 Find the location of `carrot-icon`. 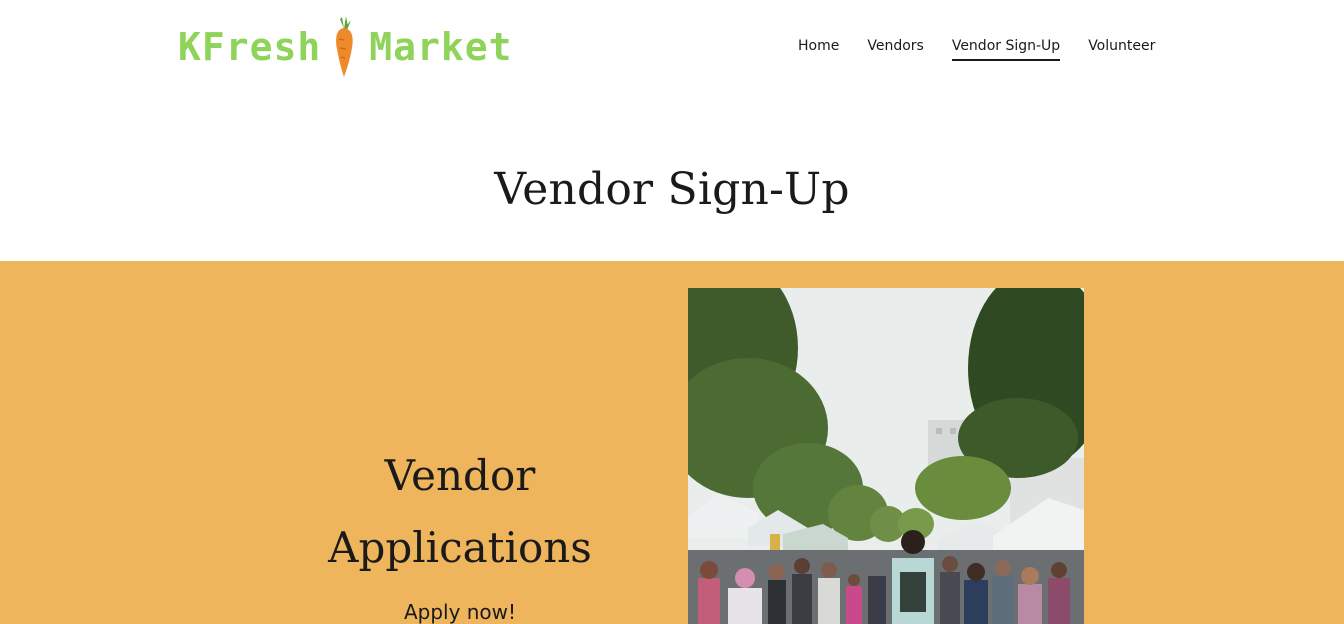

carrot-icon is located at coordinates (345, 46).